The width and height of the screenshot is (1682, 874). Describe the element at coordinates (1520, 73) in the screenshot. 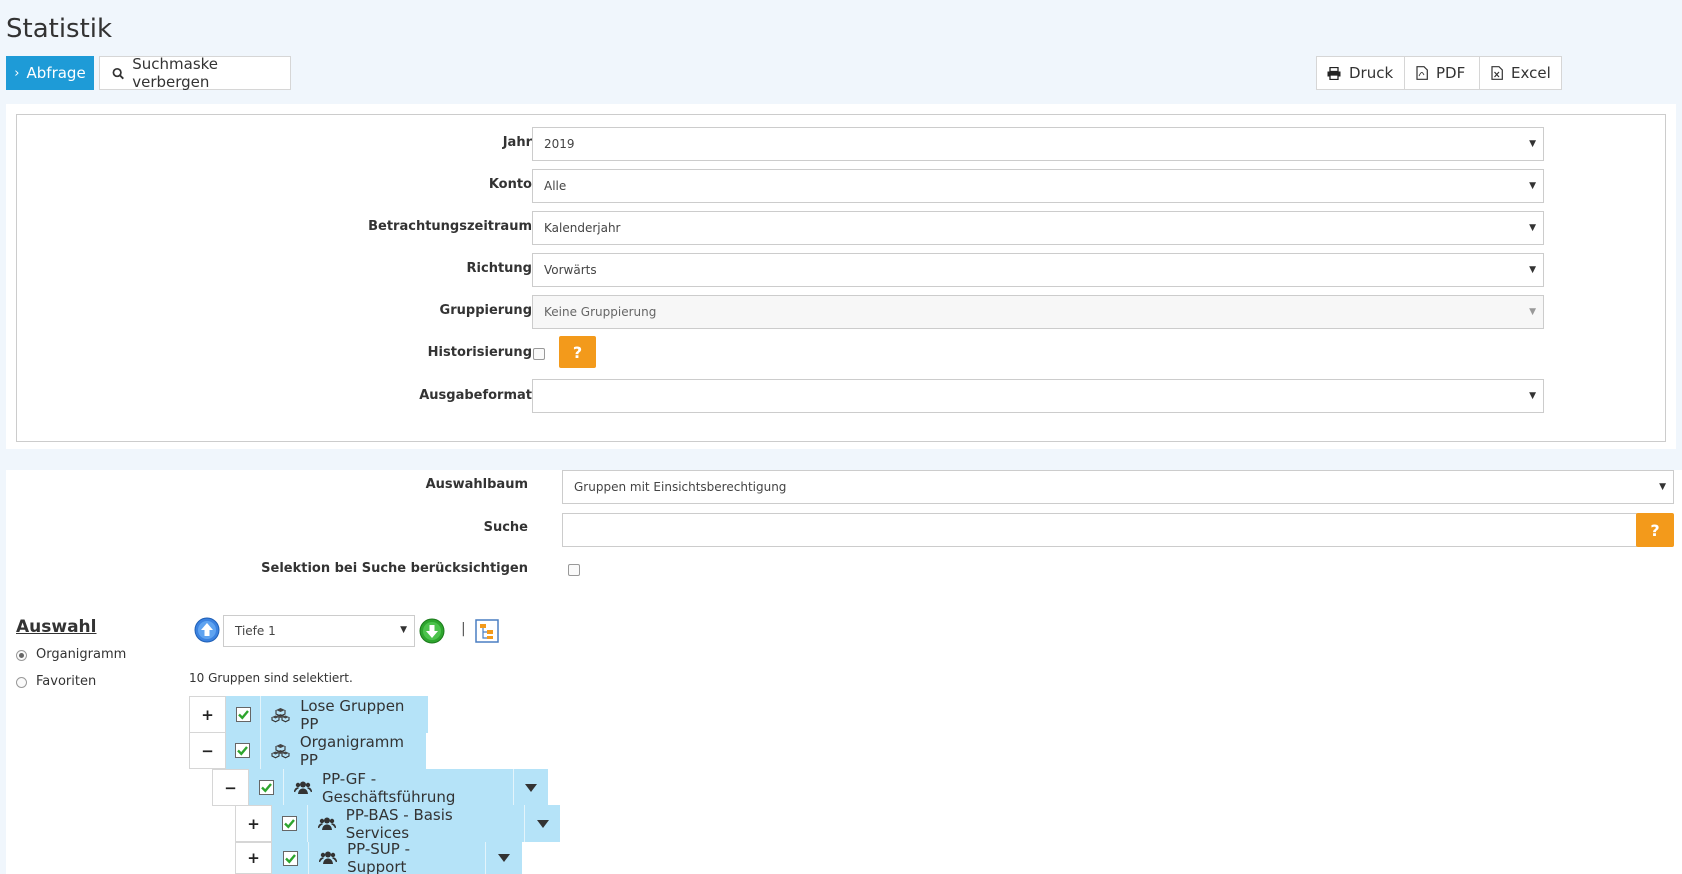

I see `excel-button: Excel` at that location.